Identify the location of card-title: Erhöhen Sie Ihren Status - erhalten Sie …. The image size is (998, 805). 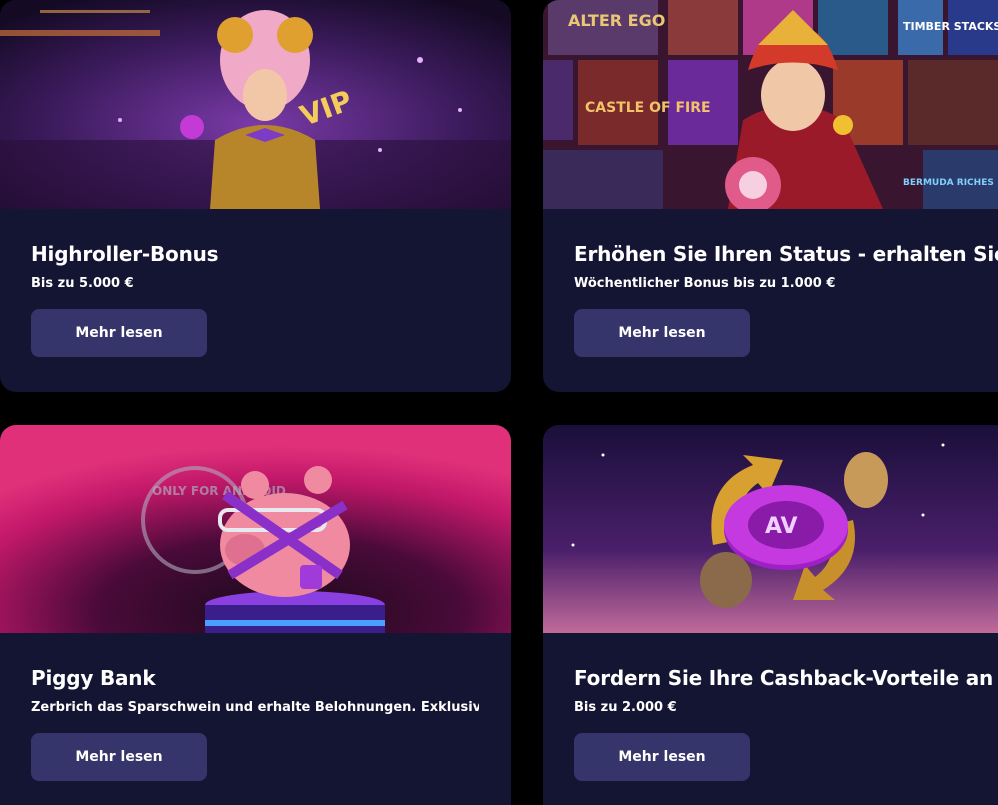
(786, 254).